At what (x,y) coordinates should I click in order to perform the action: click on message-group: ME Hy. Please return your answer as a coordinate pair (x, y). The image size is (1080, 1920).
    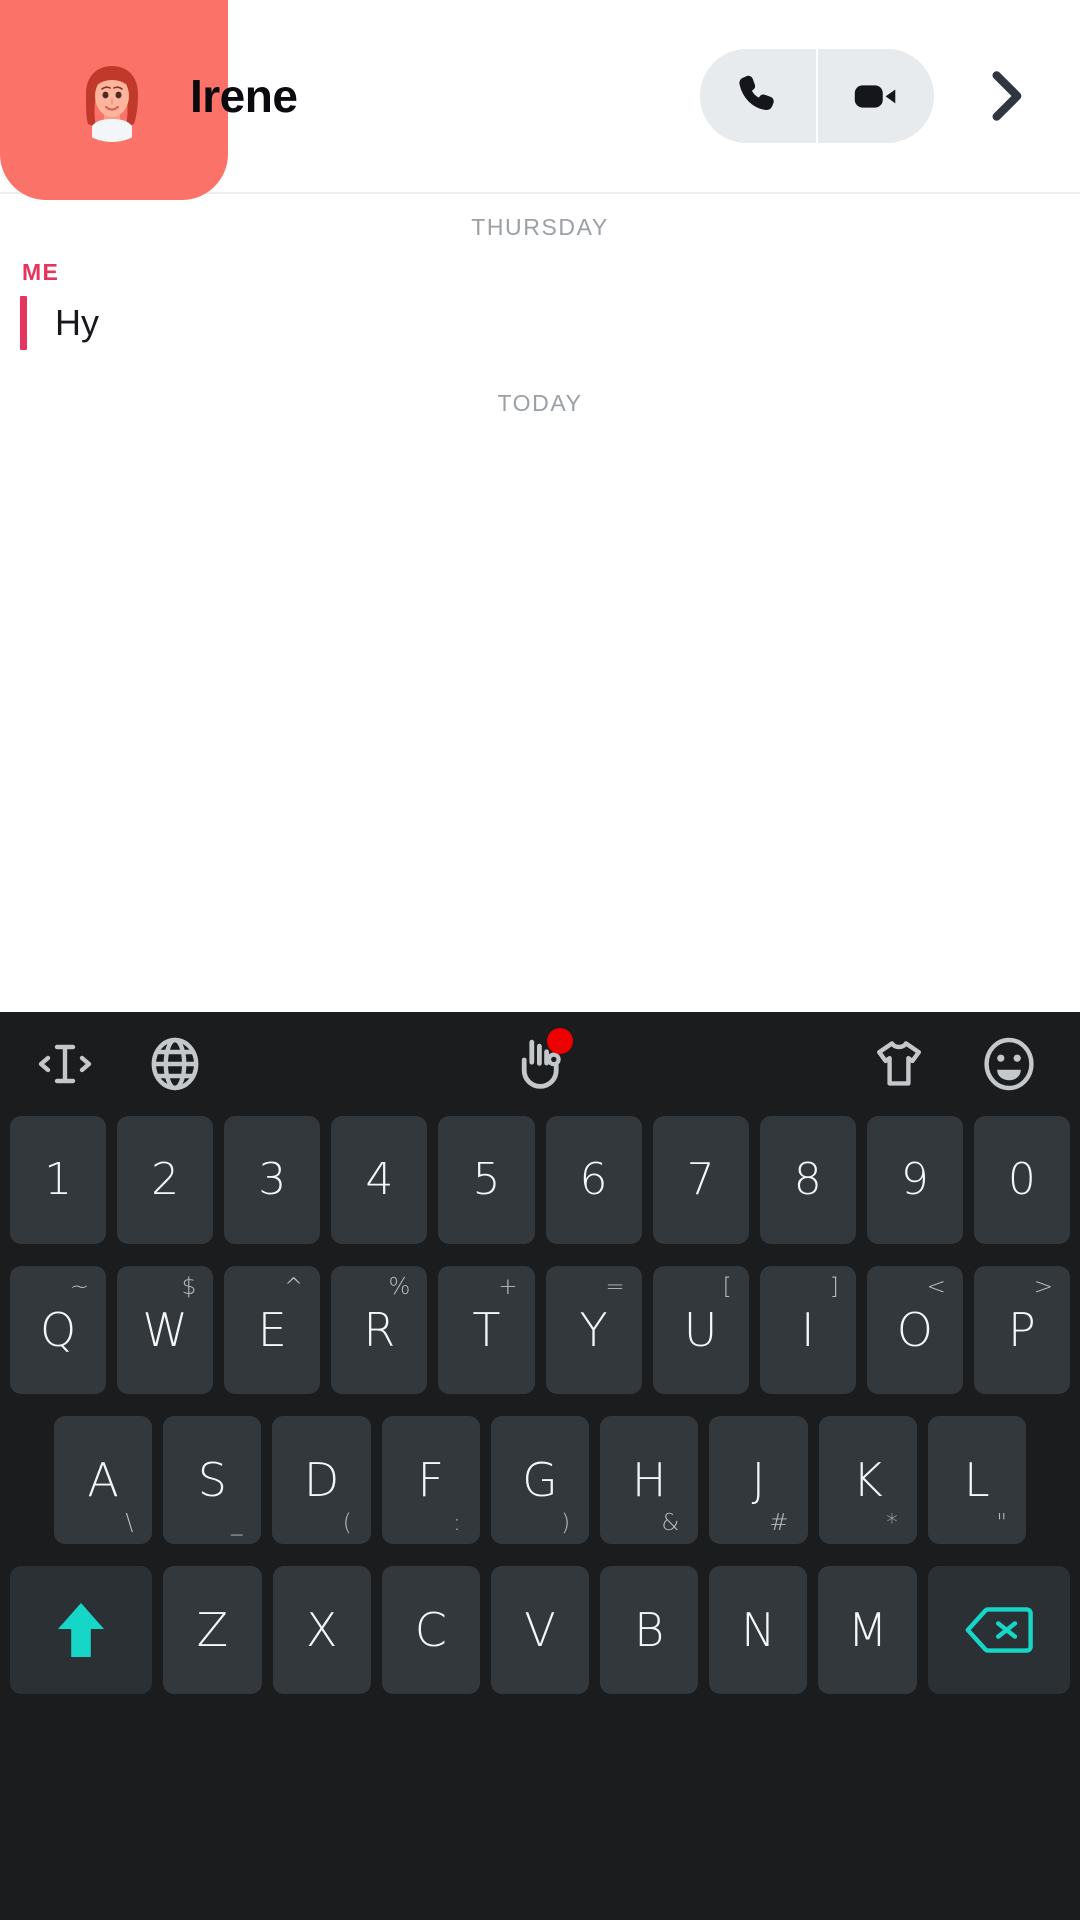
    Looking at the image, I should click on (540, 295).